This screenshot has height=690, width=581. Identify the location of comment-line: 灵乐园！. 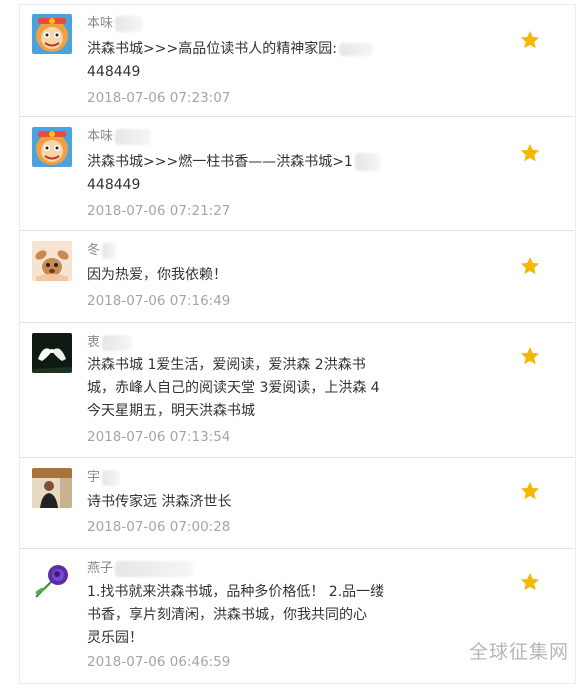
(115, 638).